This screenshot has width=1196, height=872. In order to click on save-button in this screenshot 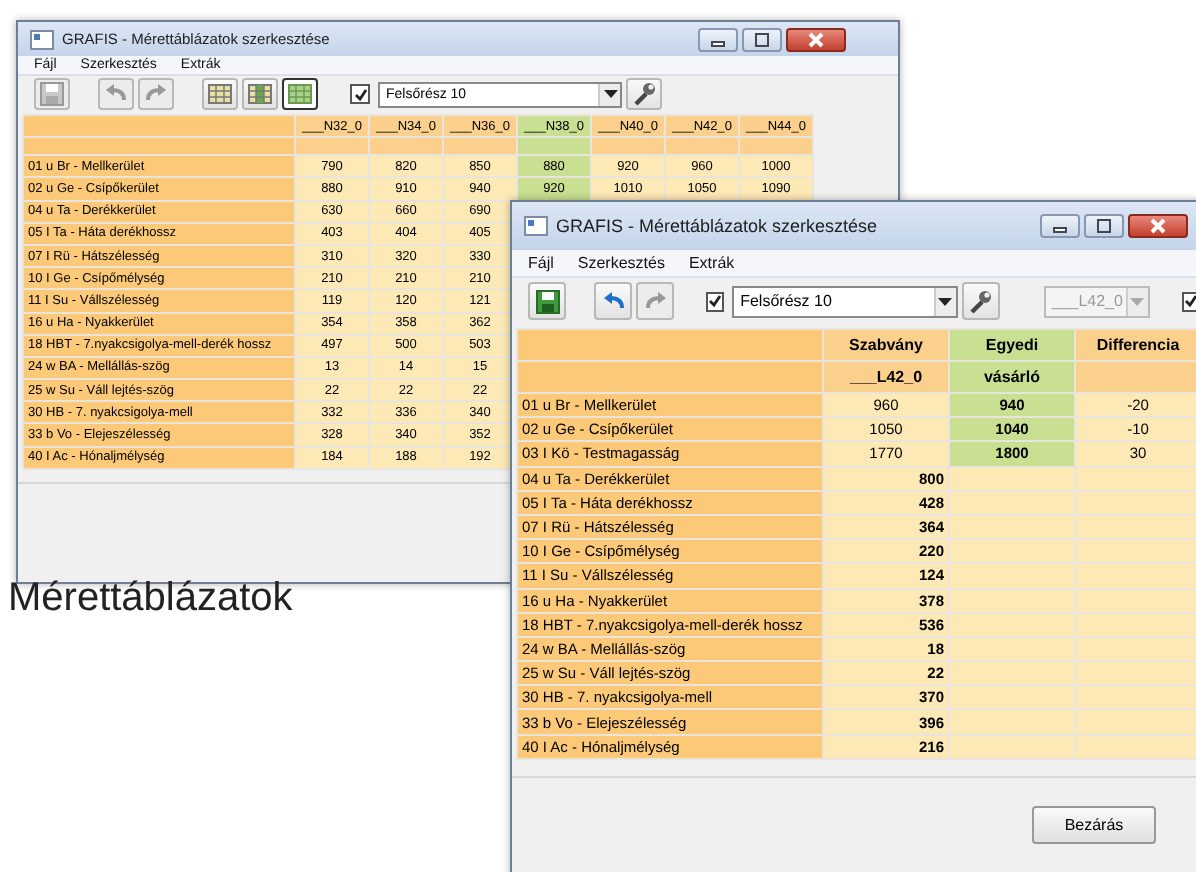, I will do `click(547, 301)`.